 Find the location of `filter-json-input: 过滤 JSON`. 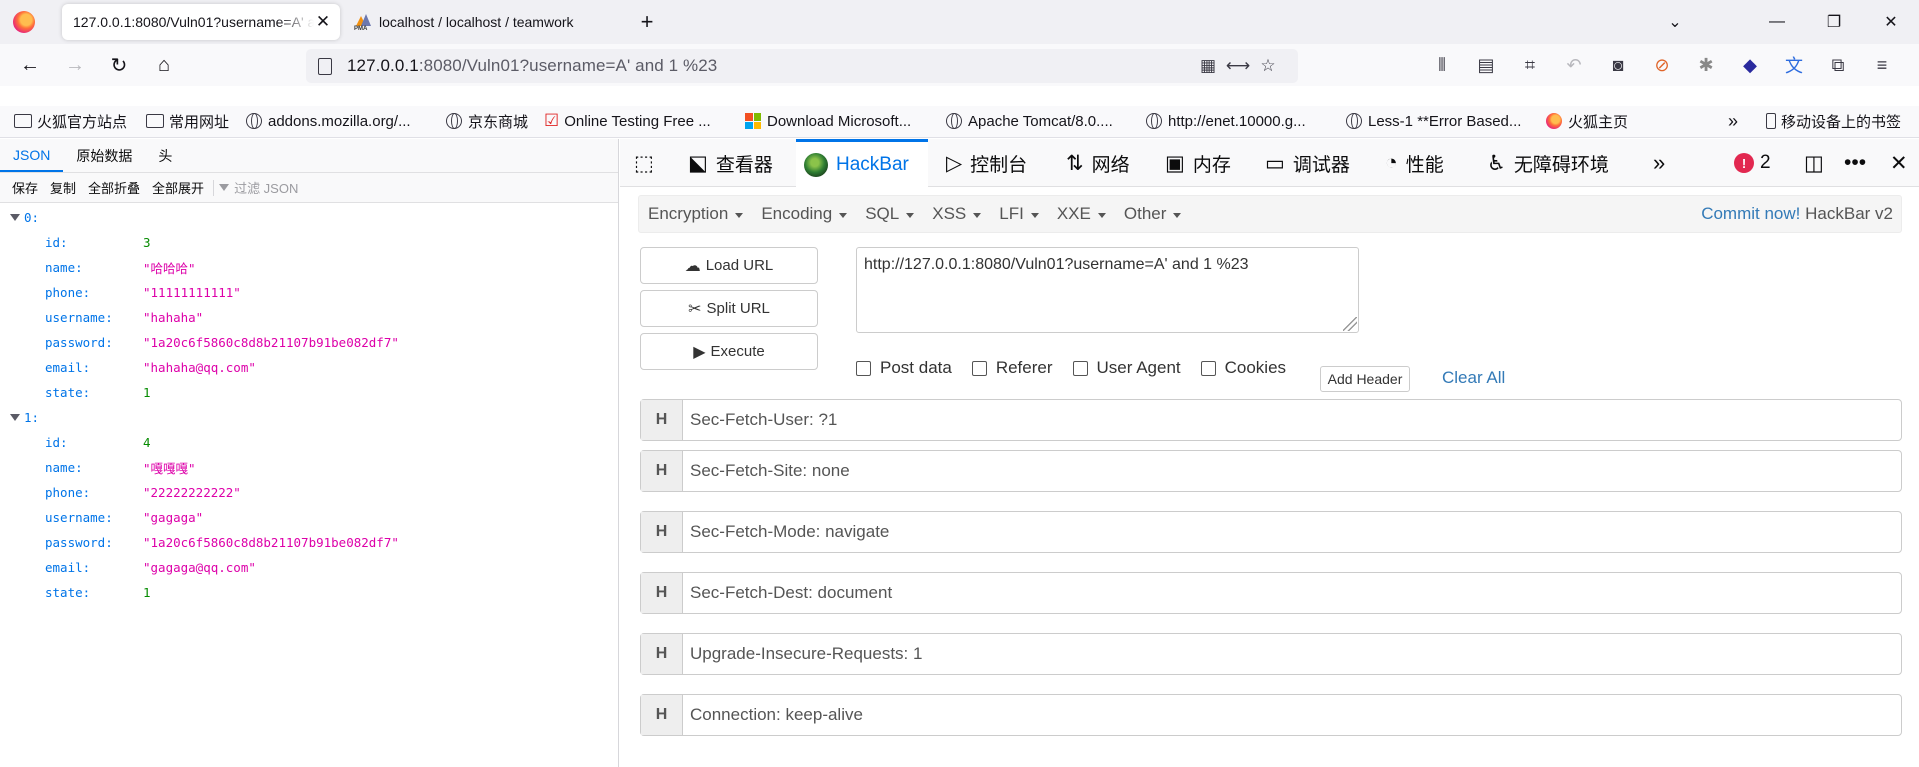

filter-json-input: 过滤 JSON is located at coordinates (258, 187).